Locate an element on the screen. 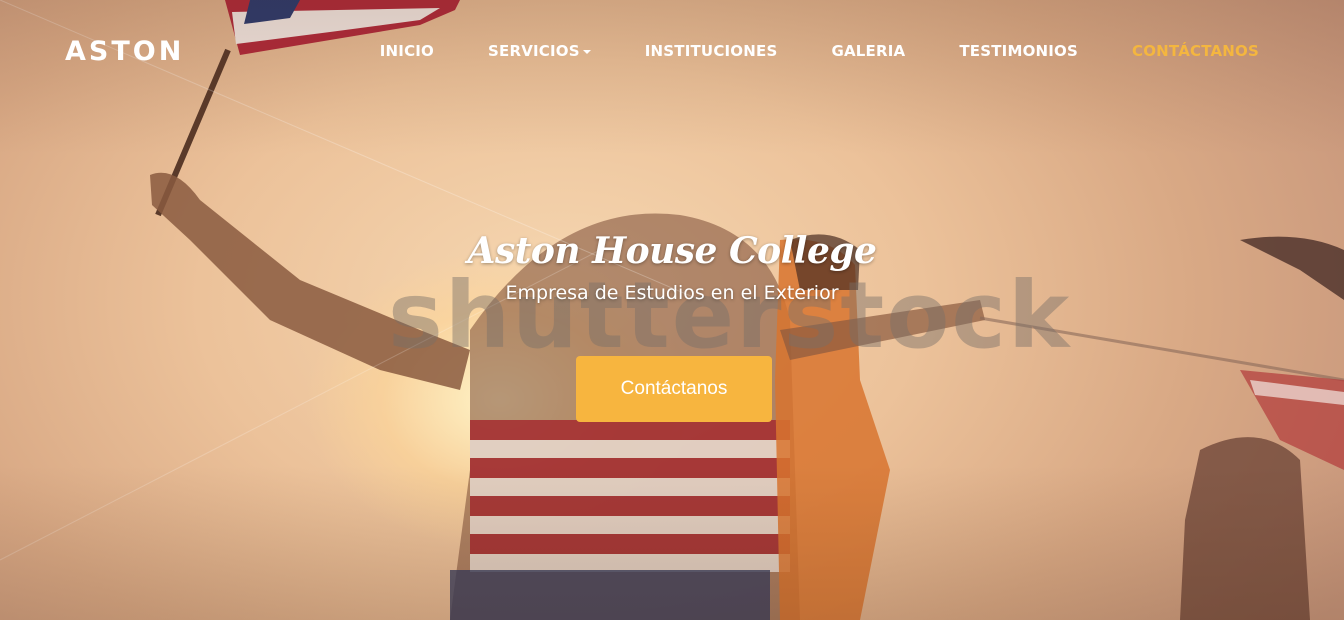  nav-item-instituciones: INSTITUCIONES is located at coordinates (711, 51).